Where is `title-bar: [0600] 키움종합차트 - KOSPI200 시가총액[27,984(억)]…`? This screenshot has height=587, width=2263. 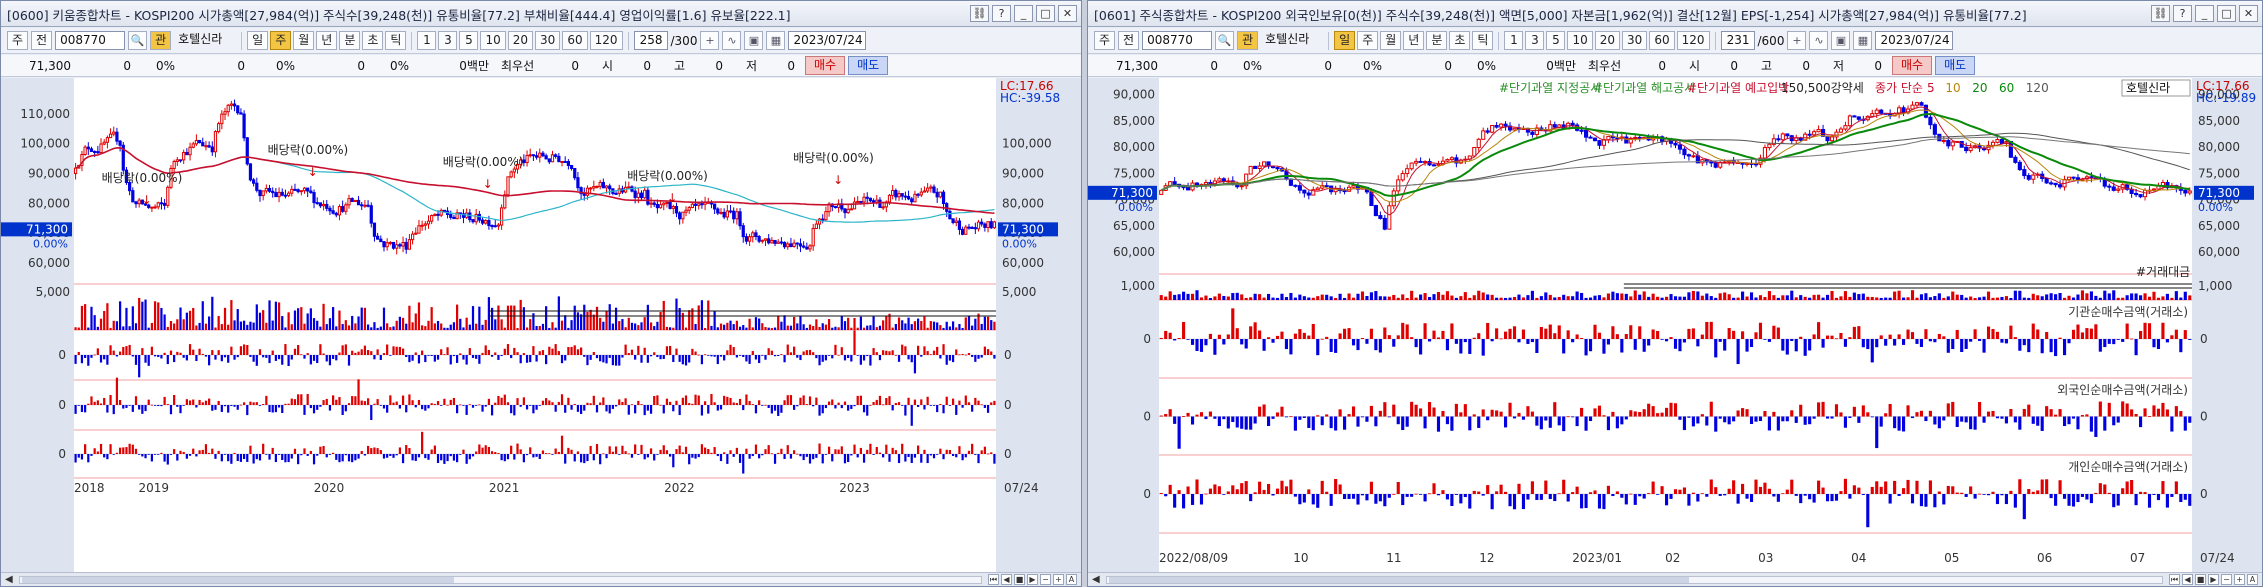 title-bar: [0600] 키움종합차트 - KOSPI200 시가총액[27,984(억)]… is located at coordinates (541, 14).